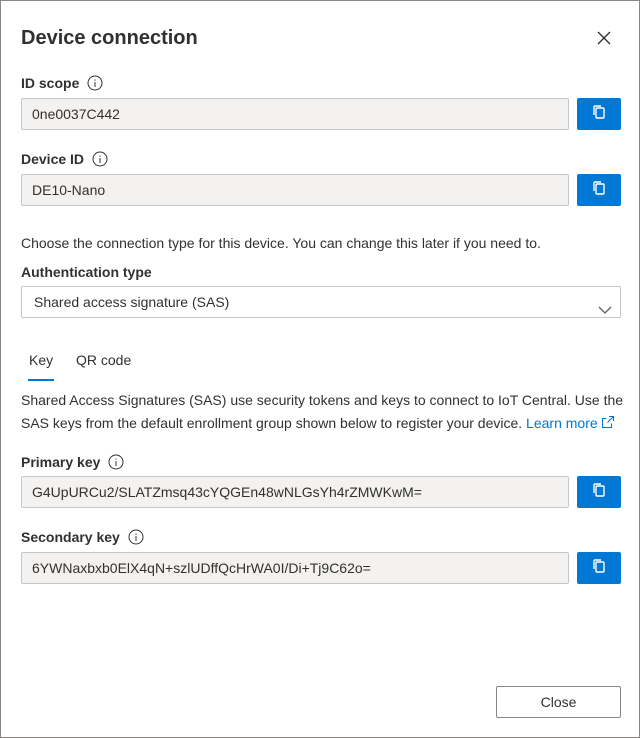 This screenshot has height=738, width=640. Describe the element at coordinates (103, 360) in the screenshot. I see `tab-qr-code: QR code` at that location.